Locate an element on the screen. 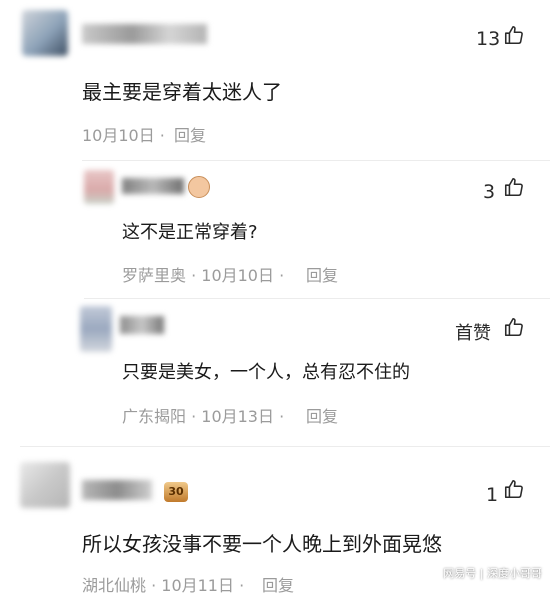 The height and width of the screenshot is (596, 550). comment-text: 只要是美女，一个人，总有忍不住的 is located at coordinates (266, 372).